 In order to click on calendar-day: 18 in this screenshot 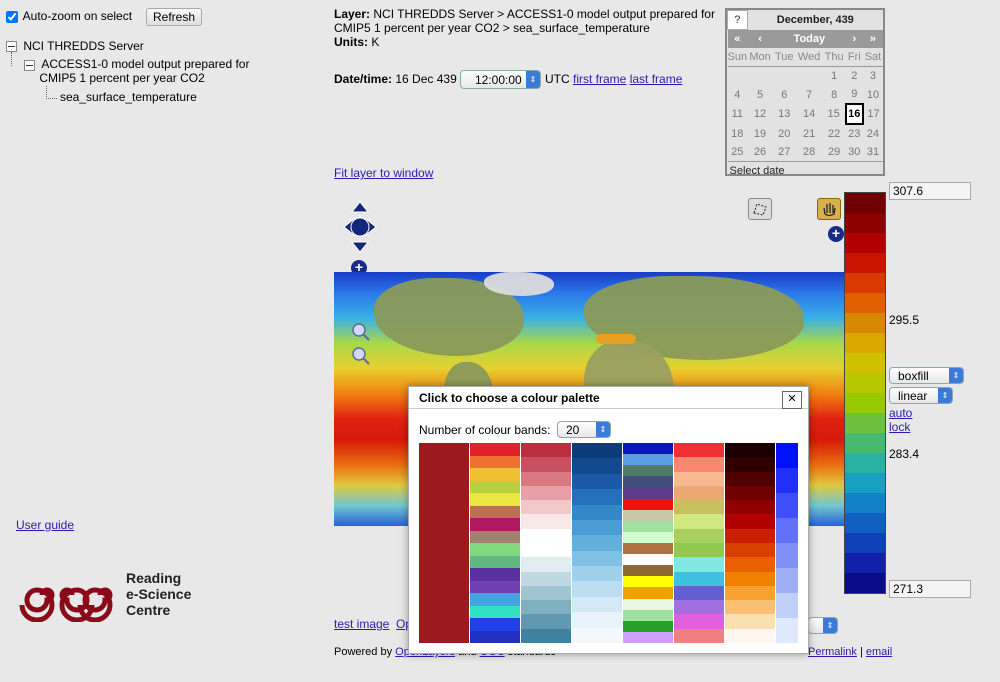, I will do `click(738, 133)`.